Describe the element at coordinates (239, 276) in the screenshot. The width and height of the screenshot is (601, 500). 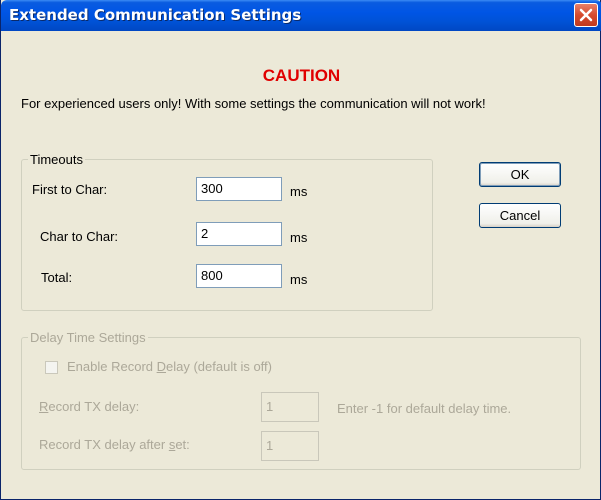
I see `total-input: 800` at that location.